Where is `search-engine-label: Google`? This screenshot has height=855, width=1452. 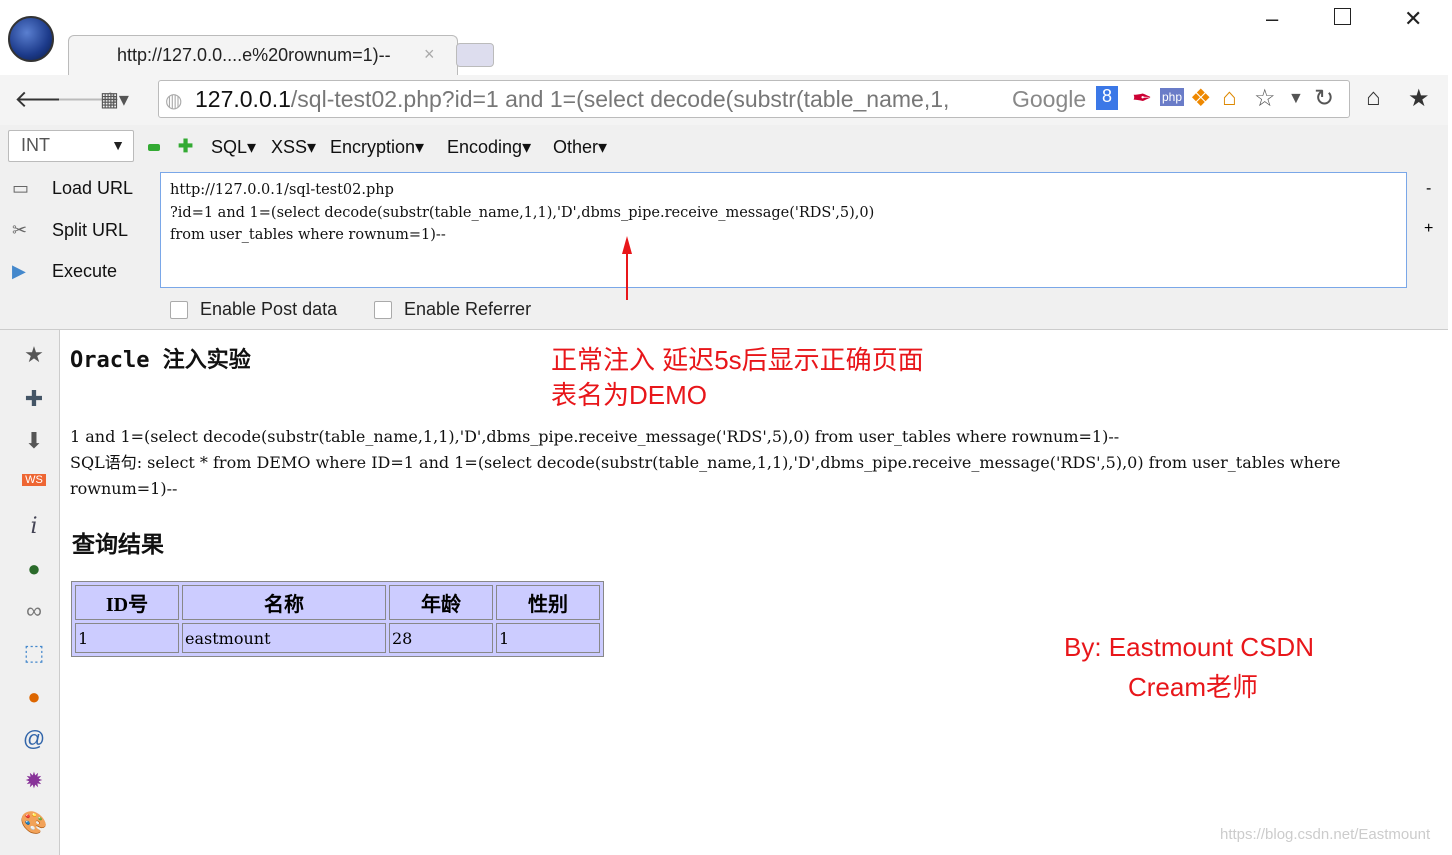 search-engine-label: Google is located at coordinates (1048, 99).